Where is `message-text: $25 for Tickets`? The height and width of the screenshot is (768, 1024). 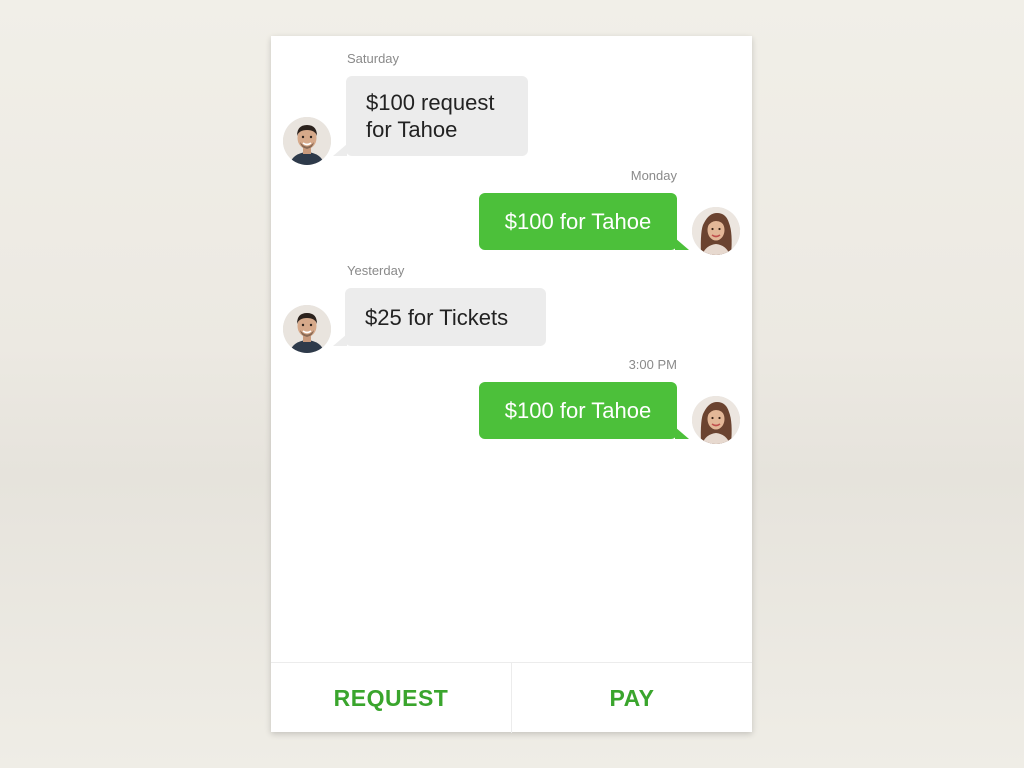
message-text: $25 for Tickets is located at coordinates (437, 317).